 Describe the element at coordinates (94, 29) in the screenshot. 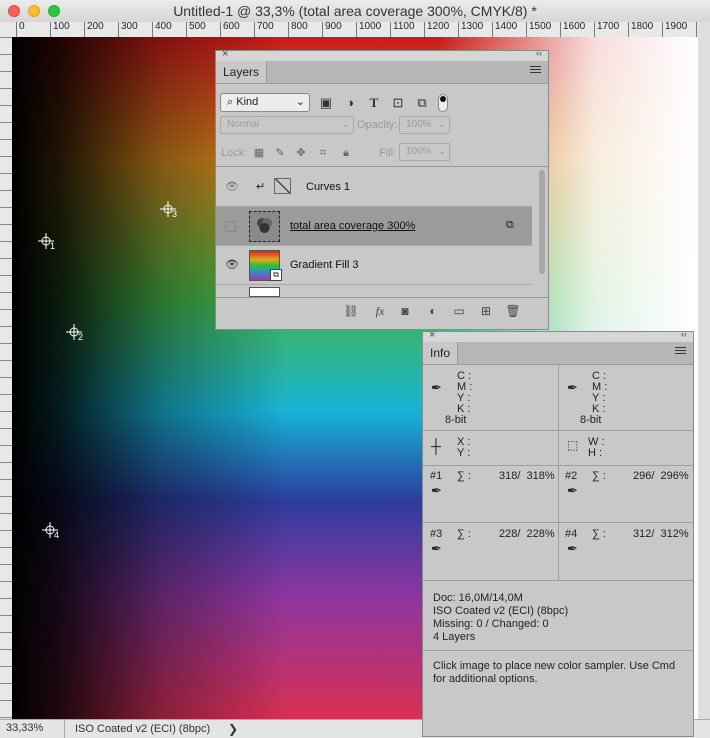

I see `ruler-tick: 200` at that location.